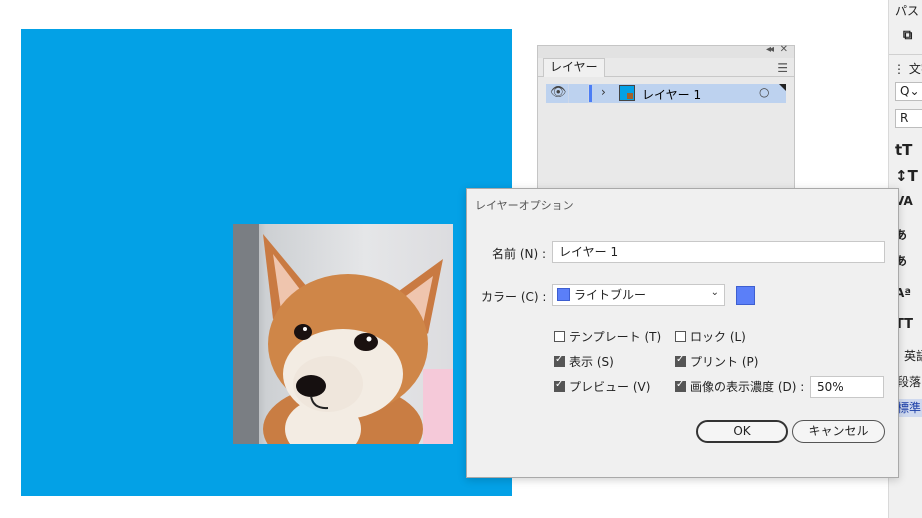 This screenshot has width=922, height=518. Describe the element at coordinates (559, 336) in the screenshot. I see `template-checkbox` at that location.